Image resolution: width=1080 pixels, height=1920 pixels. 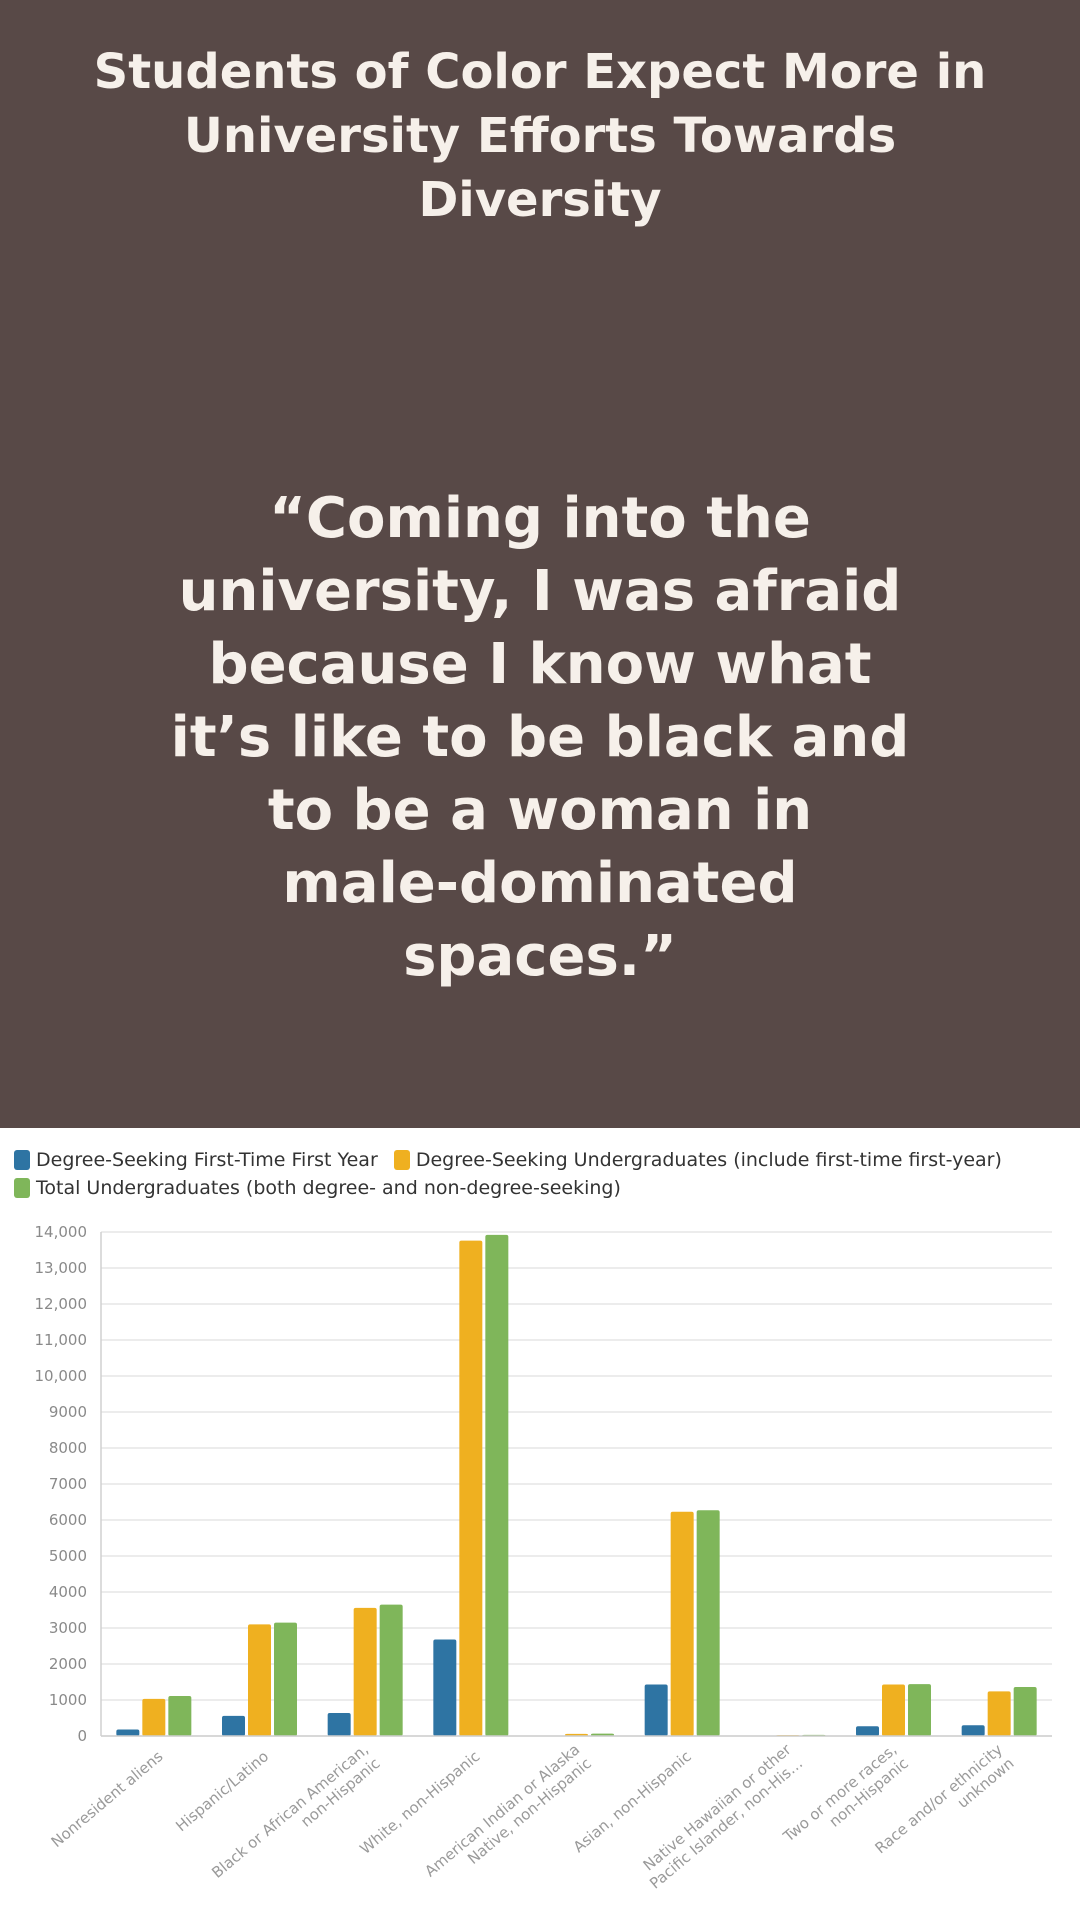 I want to click on y-tick-label: 7000, so click(x=68, y=1484).